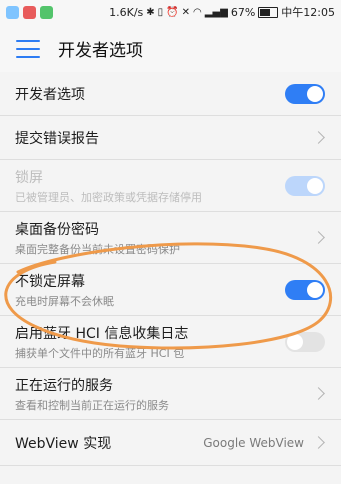  What do you see at coordinates (305, 185) in the screenshot?
I see `lock-screen-toggle` at bounding box center [305, 185].